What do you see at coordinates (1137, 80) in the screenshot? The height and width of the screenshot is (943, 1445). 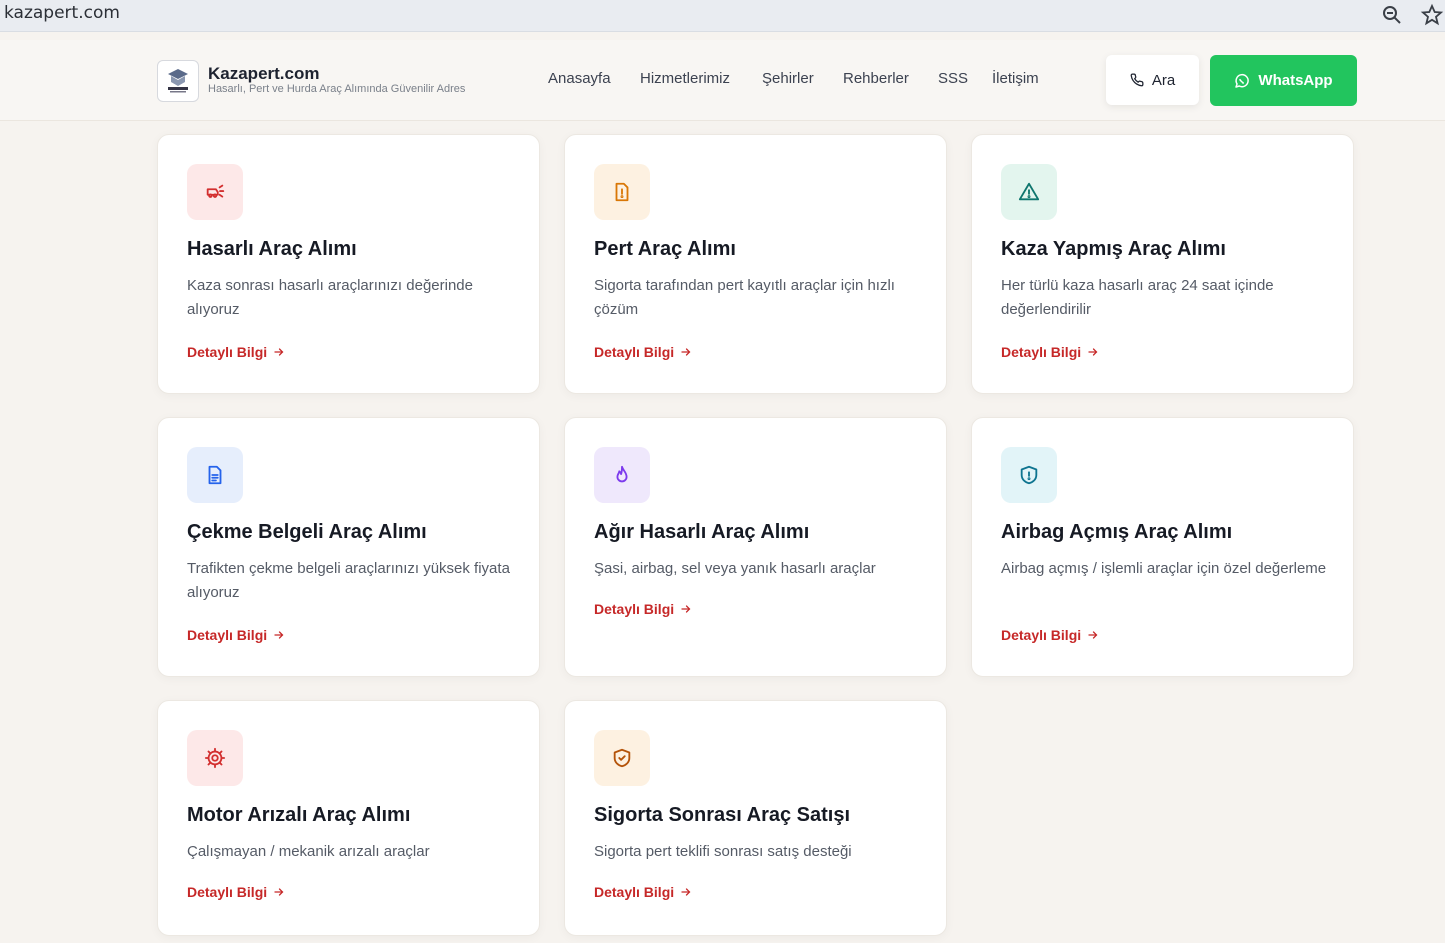 I see `phone-icon` at bounding box center [1137, 80].